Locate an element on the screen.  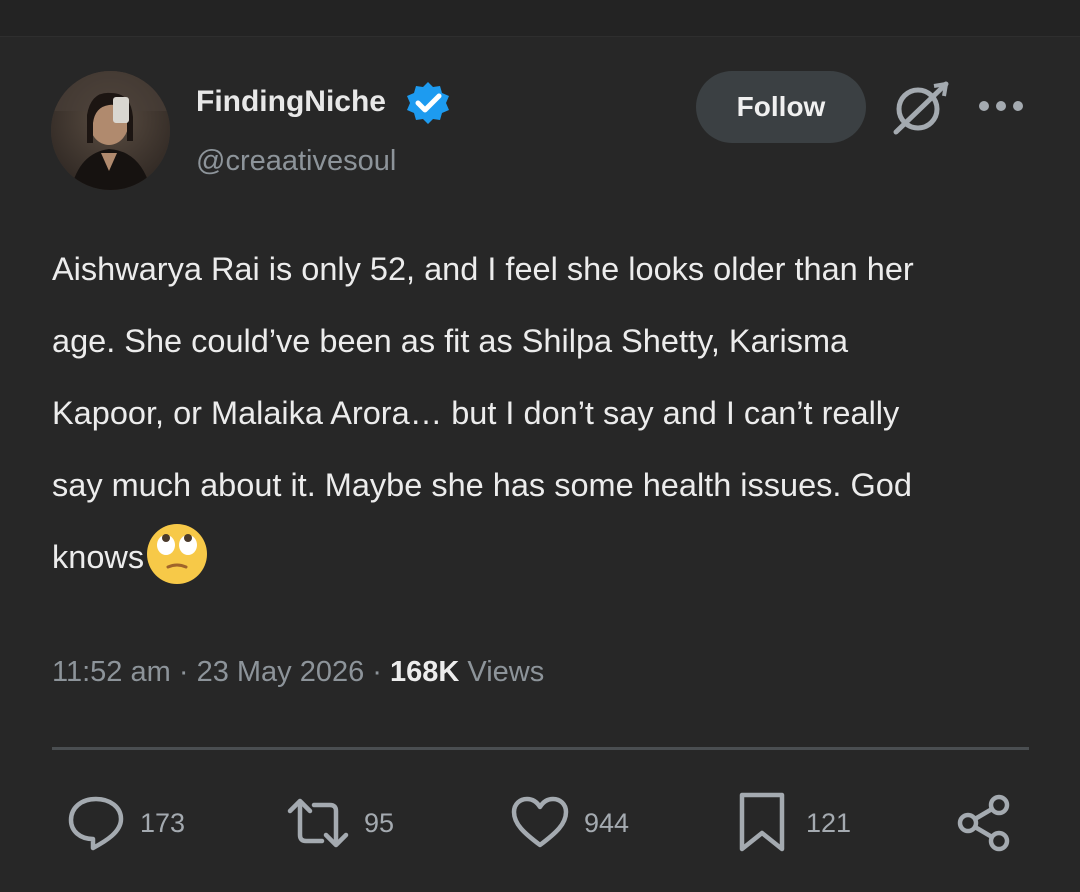
reply-button: 173 is located at coordinates (125, 823).